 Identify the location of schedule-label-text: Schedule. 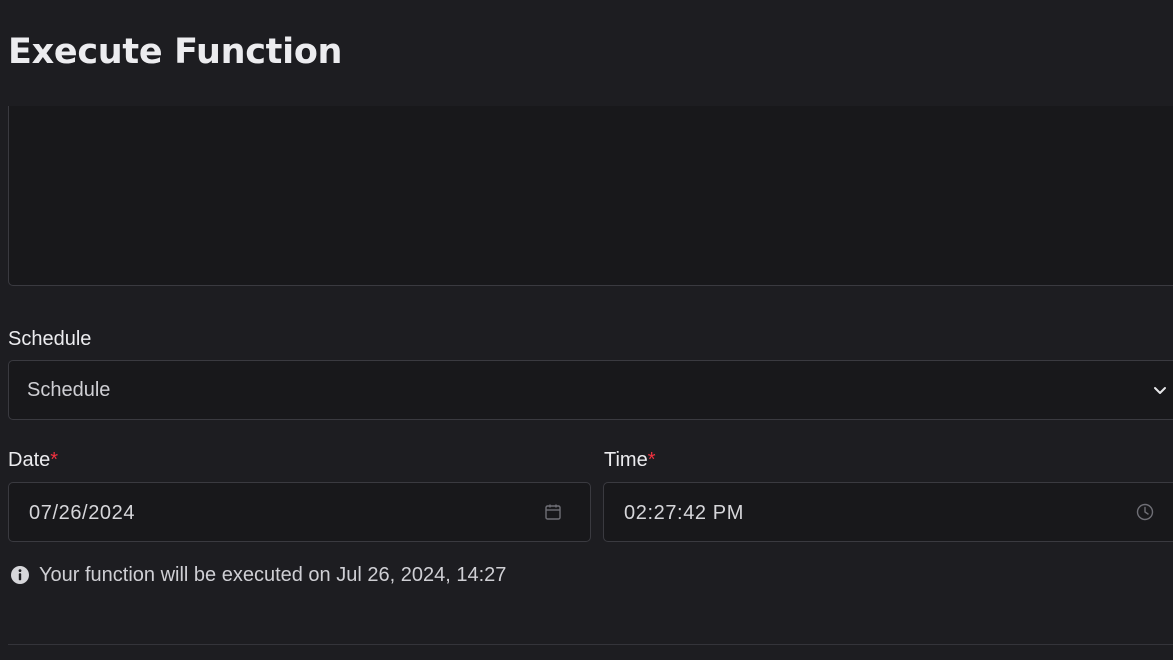
(50, 339).